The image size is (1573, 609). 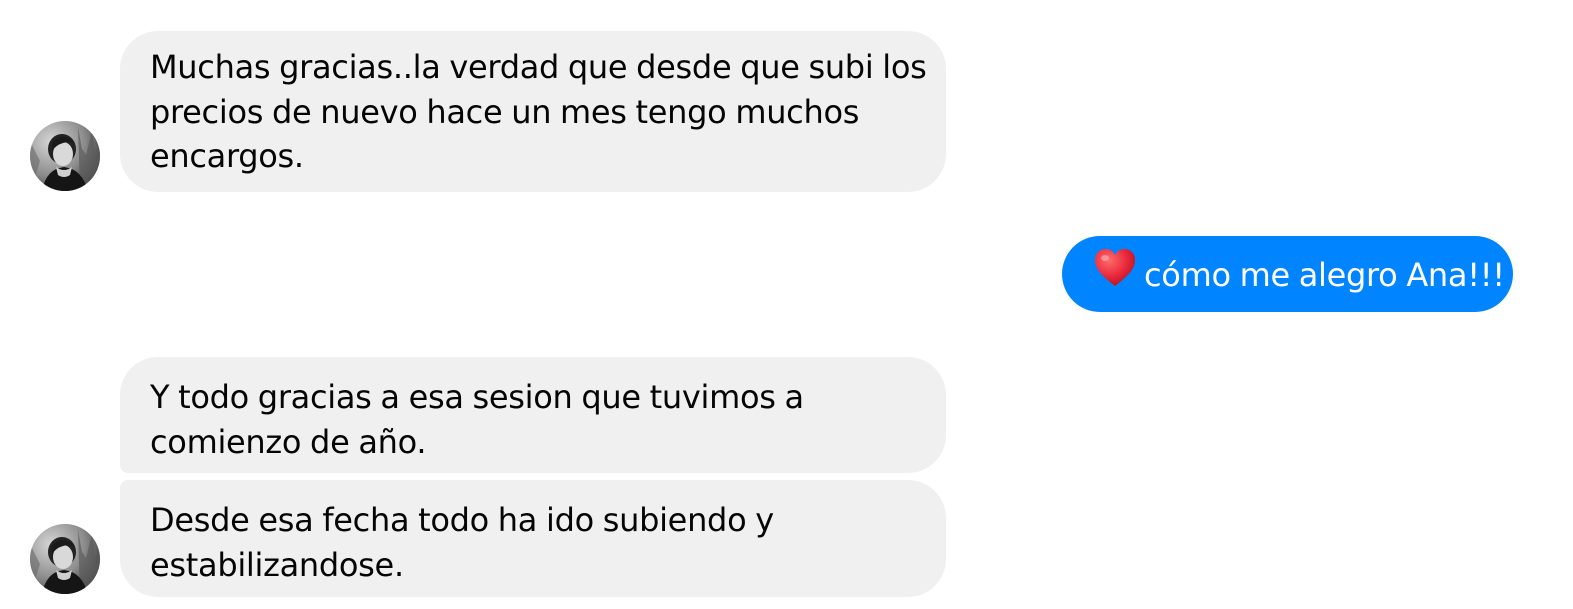 What do you see at coordinates (462, 520) in the screenshot?
I see `message-text-line: Desde esa fecha todo ha ido subiendo y` at bounding box center [462, 520].